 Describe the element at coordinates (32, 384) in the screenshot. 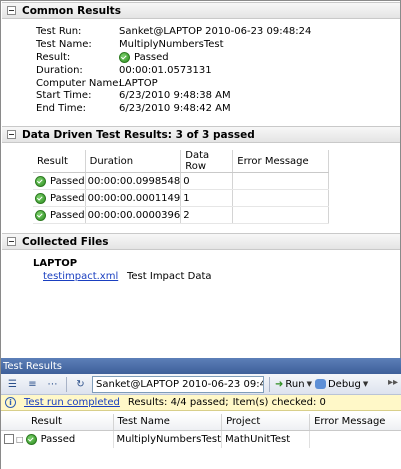

I see `group-icon: ≡` at that location.